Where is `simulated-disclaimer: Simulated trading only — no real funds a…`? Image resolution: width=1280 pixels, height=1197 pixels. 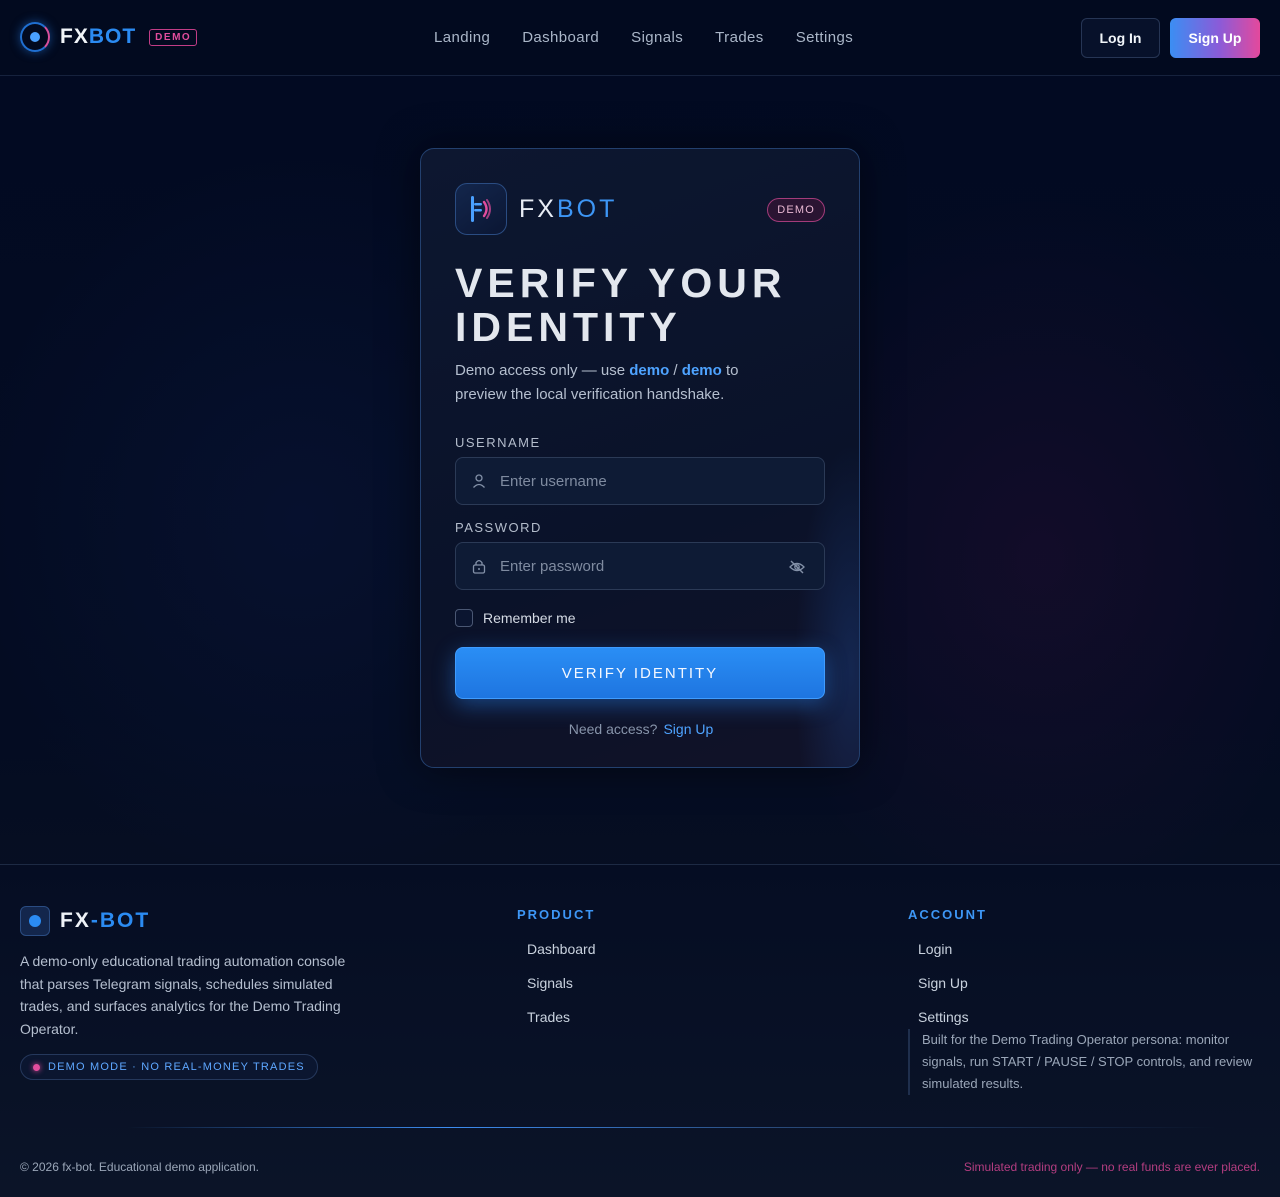
simulated-disclaimer: Simulated trading only — no real funds a… is located at coordinates (1111, 1167).